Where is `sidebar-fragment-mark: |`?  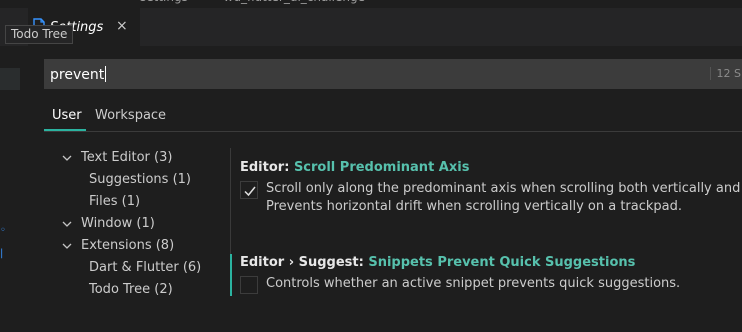 sidebar-fragment-mark: | is located at coordinates (2, 253).